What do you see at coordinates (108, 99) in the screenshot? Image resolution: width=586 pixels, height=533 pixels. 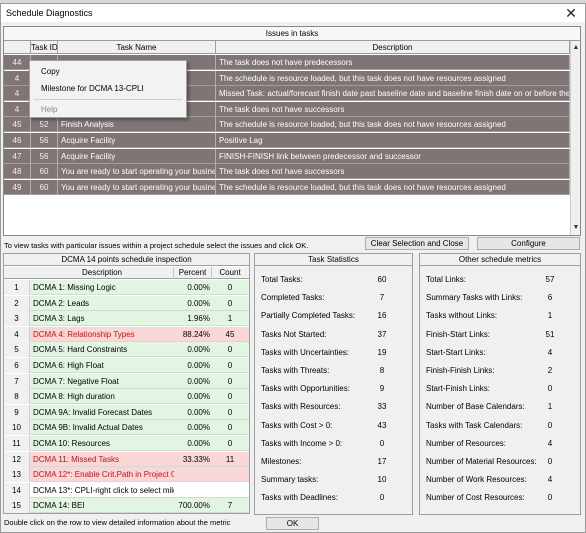 I see `menu-separator` at bounding box center [108, 99].